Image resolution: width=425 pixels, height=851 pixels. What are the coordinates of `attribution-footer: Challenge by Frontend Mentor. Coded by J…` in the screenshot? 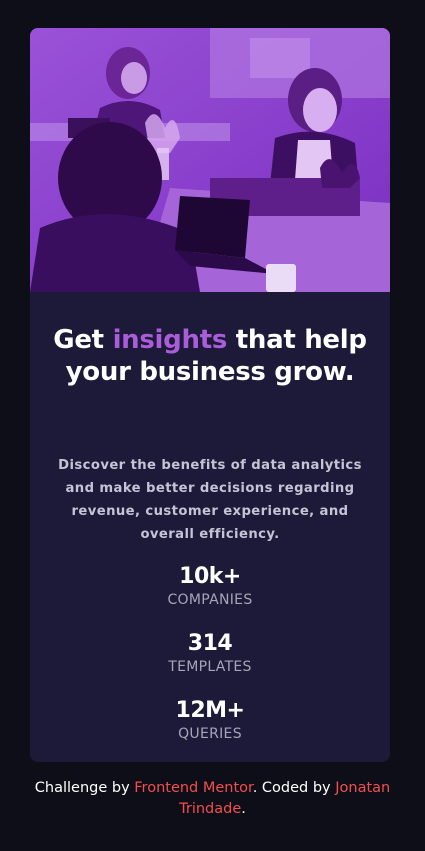 It's located at (212, 799).